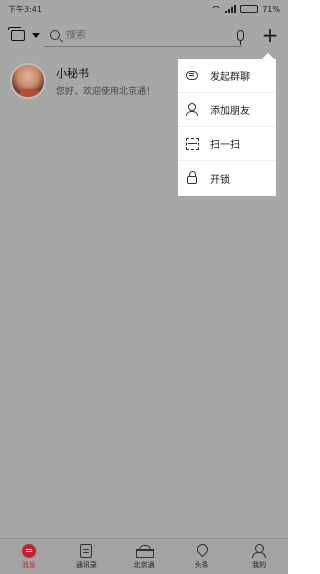 This screenshot has height=574, width=320. I want to click on menu-item-label: 发起群聊, so click(230, 77).